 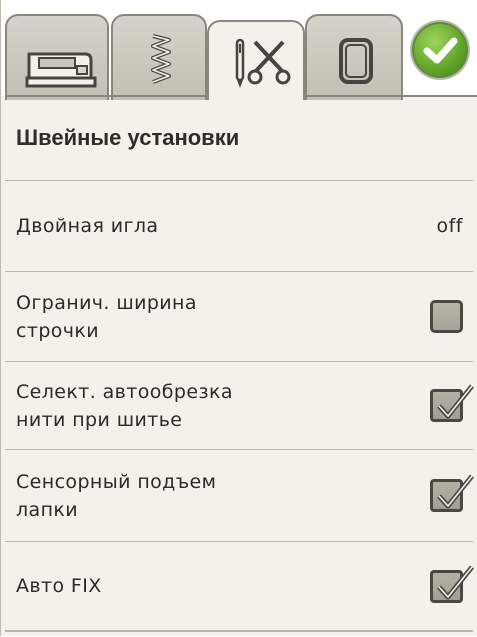 I want to click on sensor-foot-lift-checkbox, so click(x=452, y=493).